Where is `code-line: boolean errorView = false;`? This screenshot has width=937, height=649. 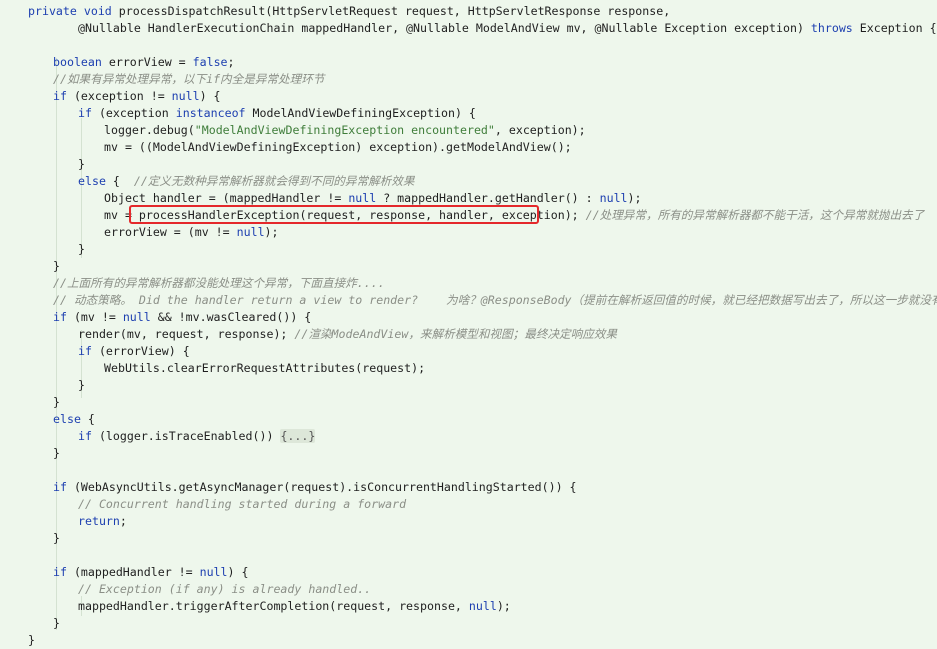 code-line: boolean errorView = false; is located at coordinates (144, 62).